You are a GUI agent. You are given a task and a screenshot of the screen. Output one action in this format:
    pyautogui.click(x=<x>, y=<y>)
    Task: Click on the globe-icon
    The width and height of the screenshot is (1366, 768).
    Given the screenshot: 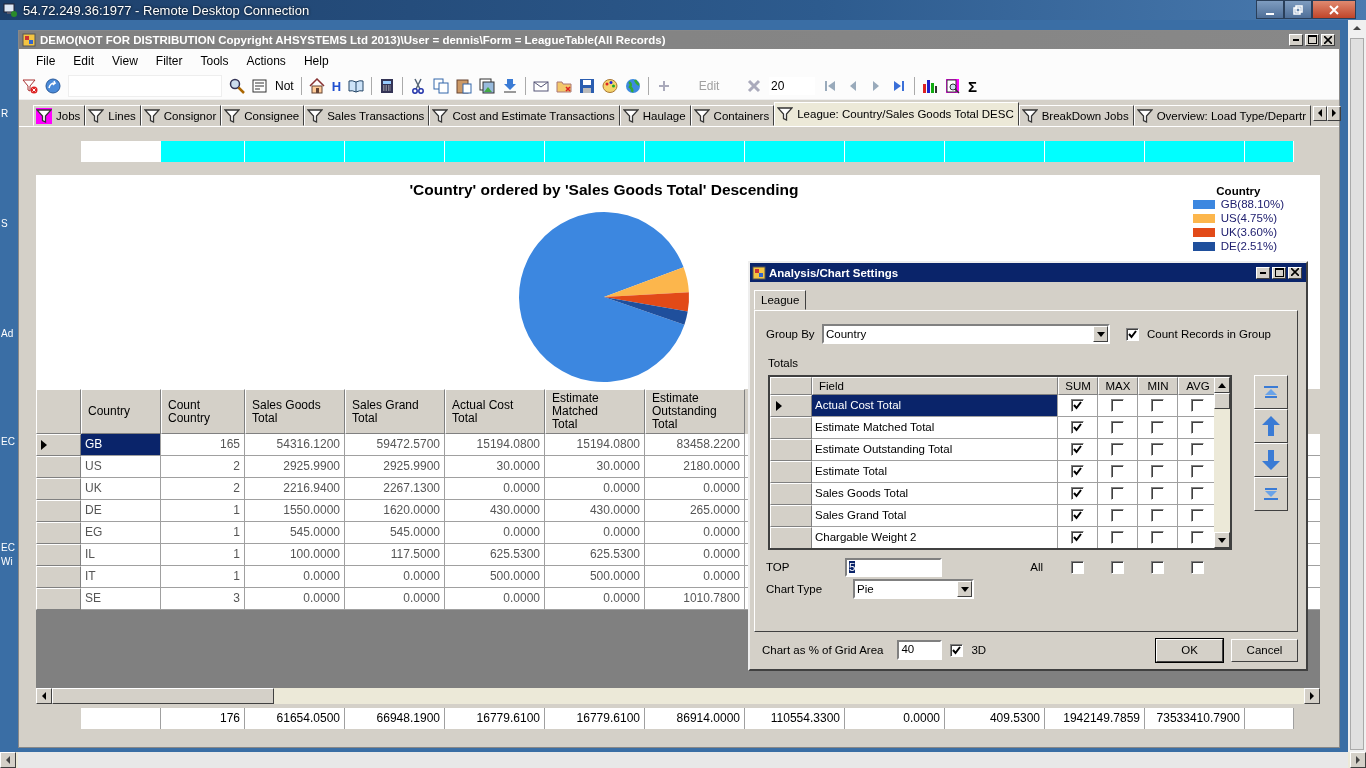 What is the action you would take?
    pyautogui.click(x=633, y=86)
    